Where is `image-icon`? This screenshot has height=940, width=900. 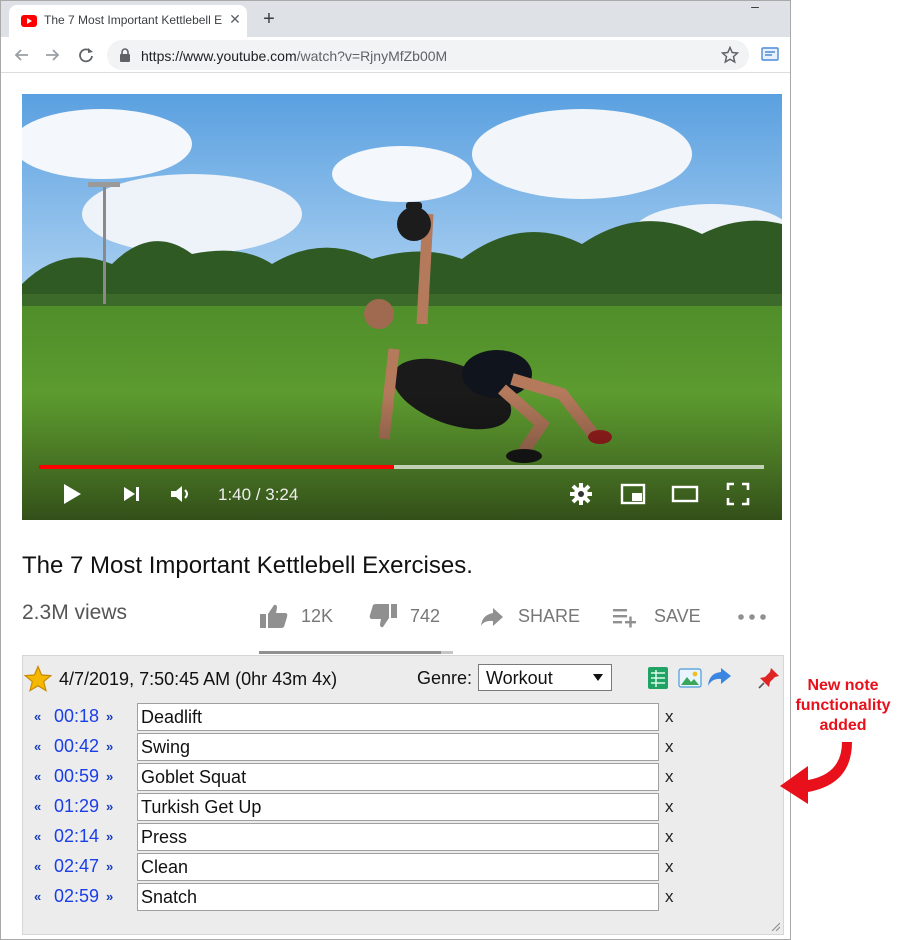
image-icon is located at coordinates (690, 678).